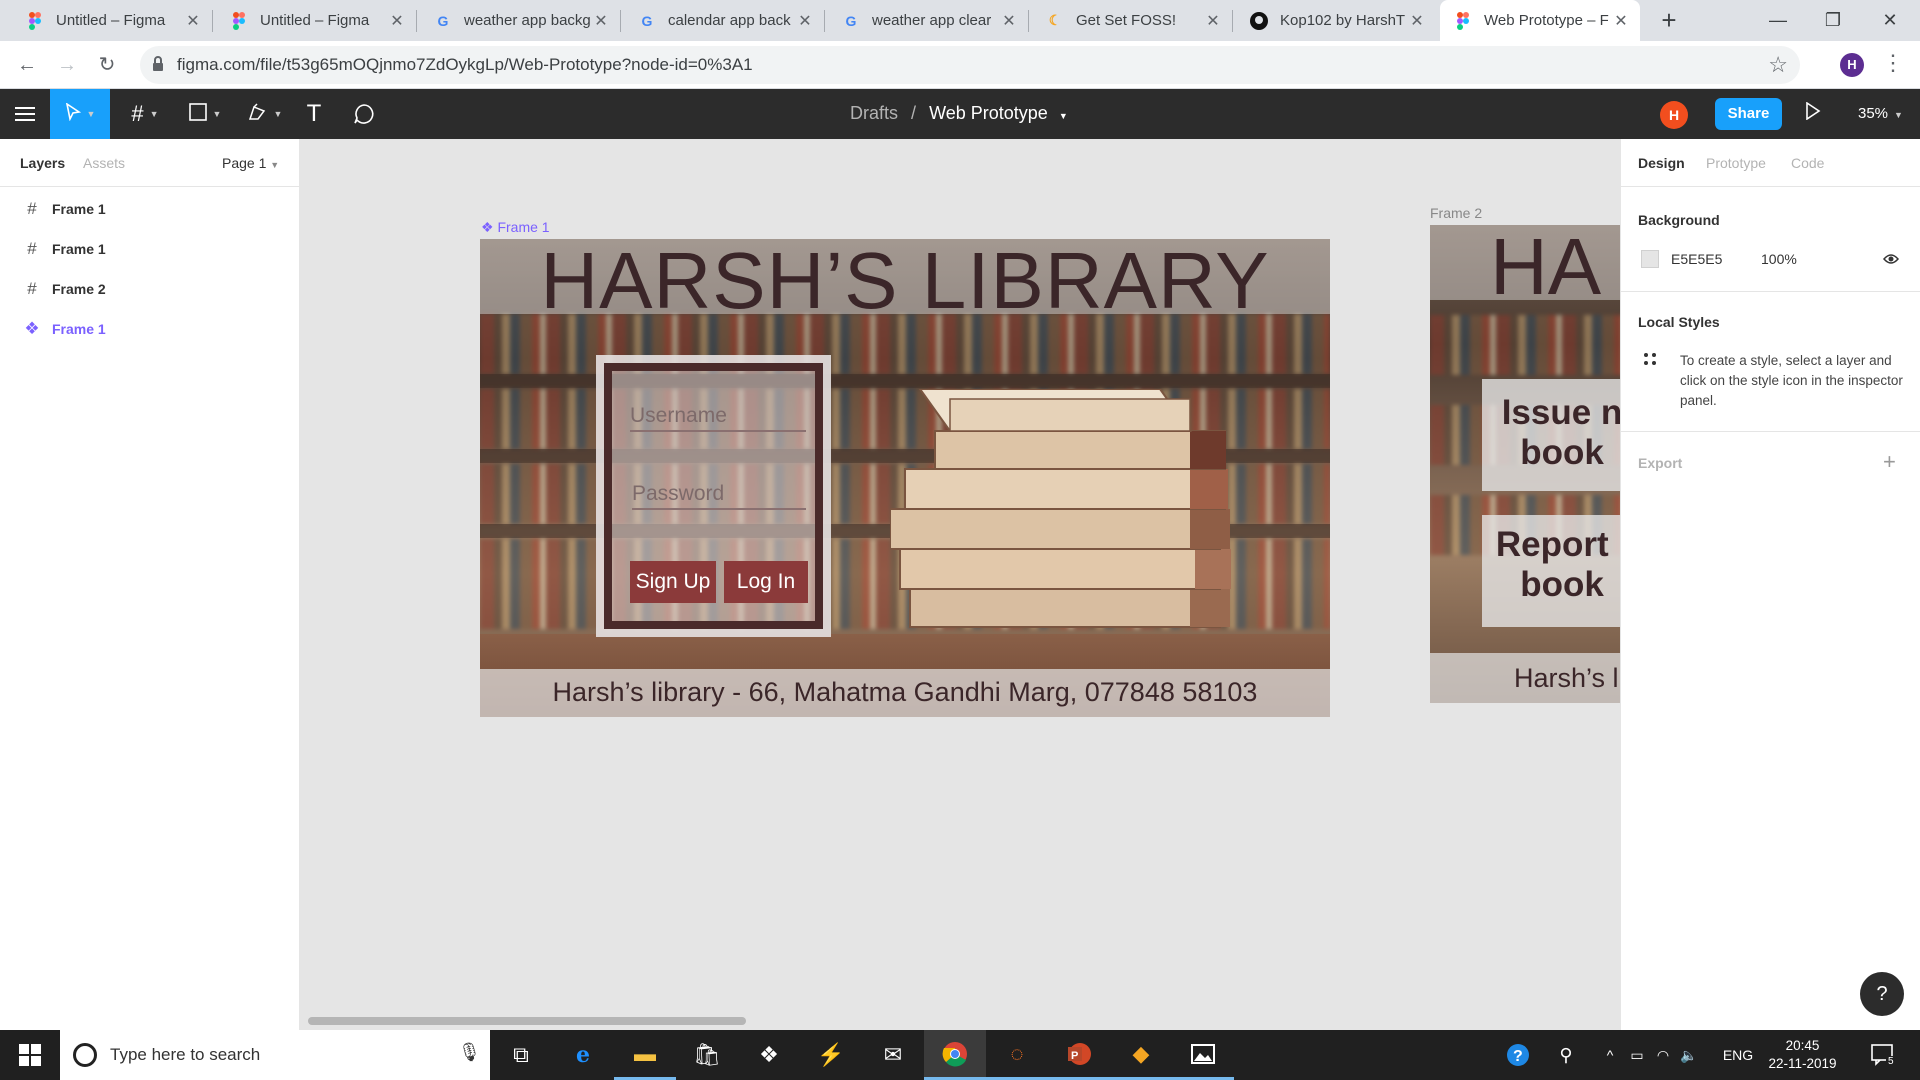 Image resolution: width=1920 pixels, height=1080 pixels. Describe the element at coordinates (1063, 116) in the screenshot. I see `chevron-down-icon: ▼` at that location.